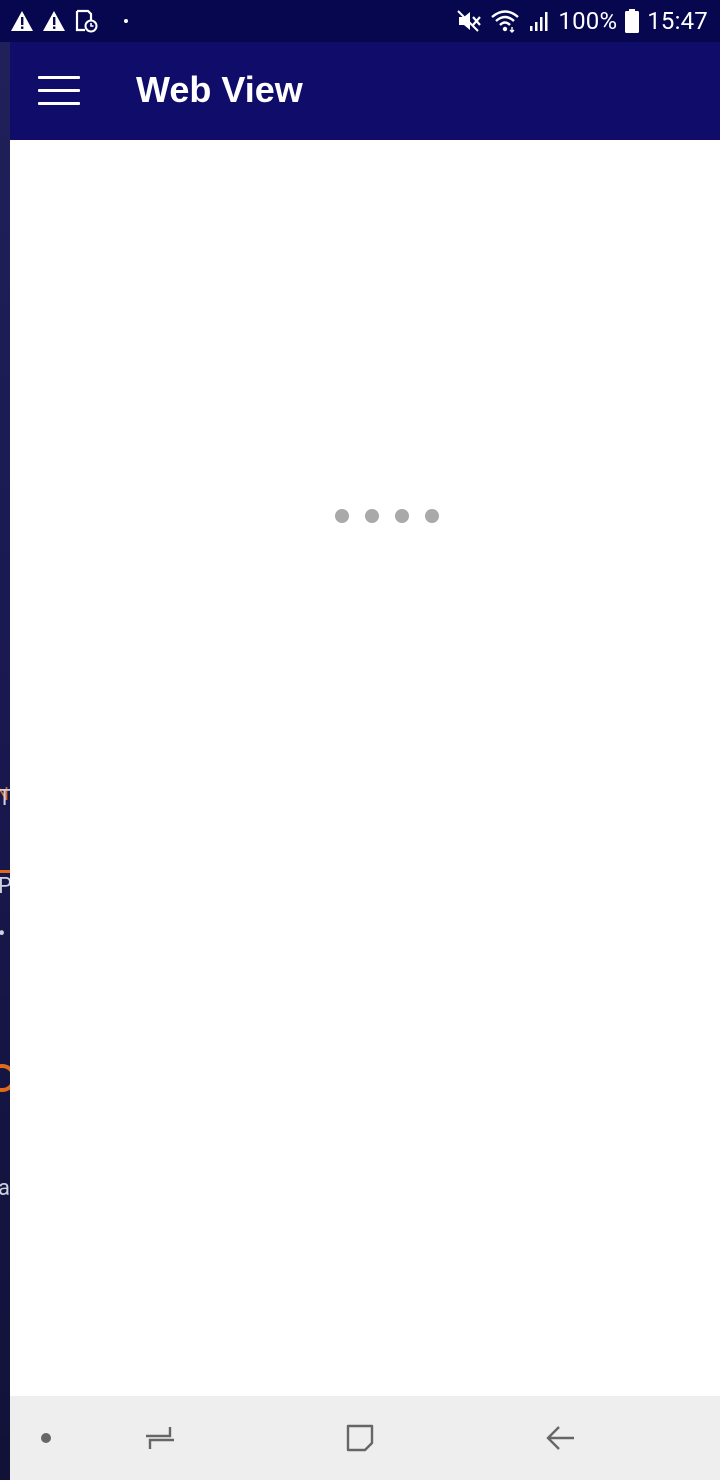 The height and width of the screenshot is (1480, 720). I want to click on battery-percent: 100%, so click(588, 21).